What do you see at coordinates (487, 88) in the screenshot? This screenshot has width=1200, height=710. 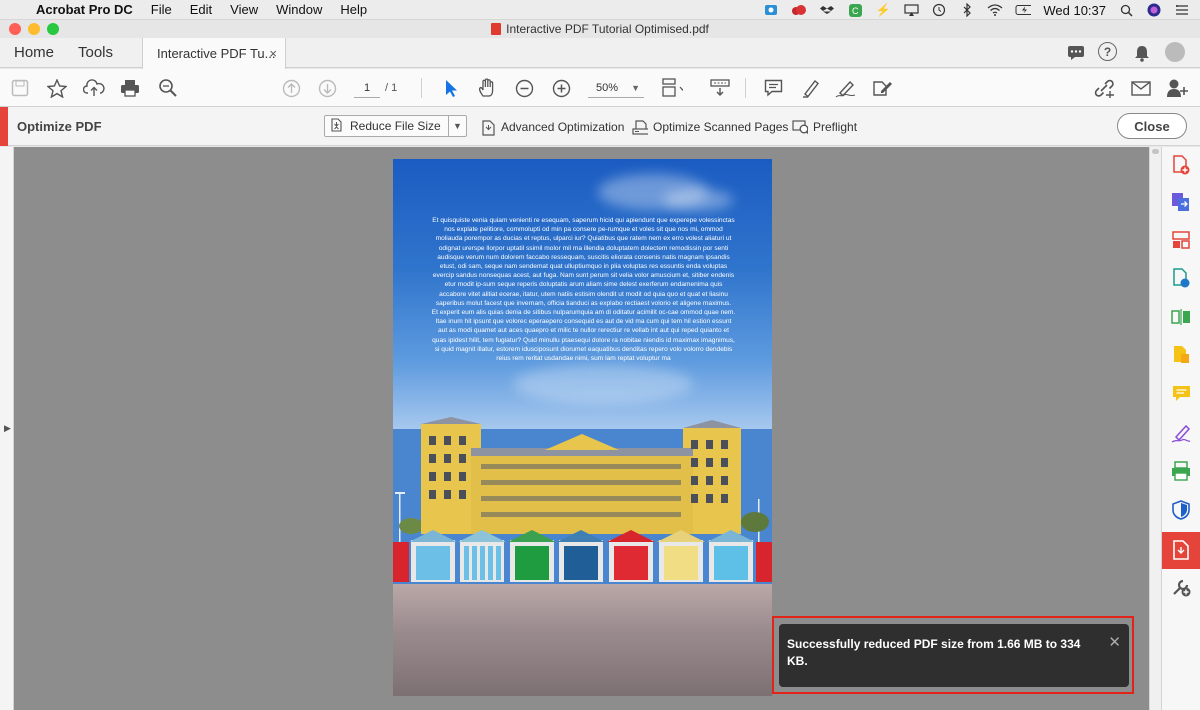 I see `hand-tool-icon` at bounding box center [487, 88].